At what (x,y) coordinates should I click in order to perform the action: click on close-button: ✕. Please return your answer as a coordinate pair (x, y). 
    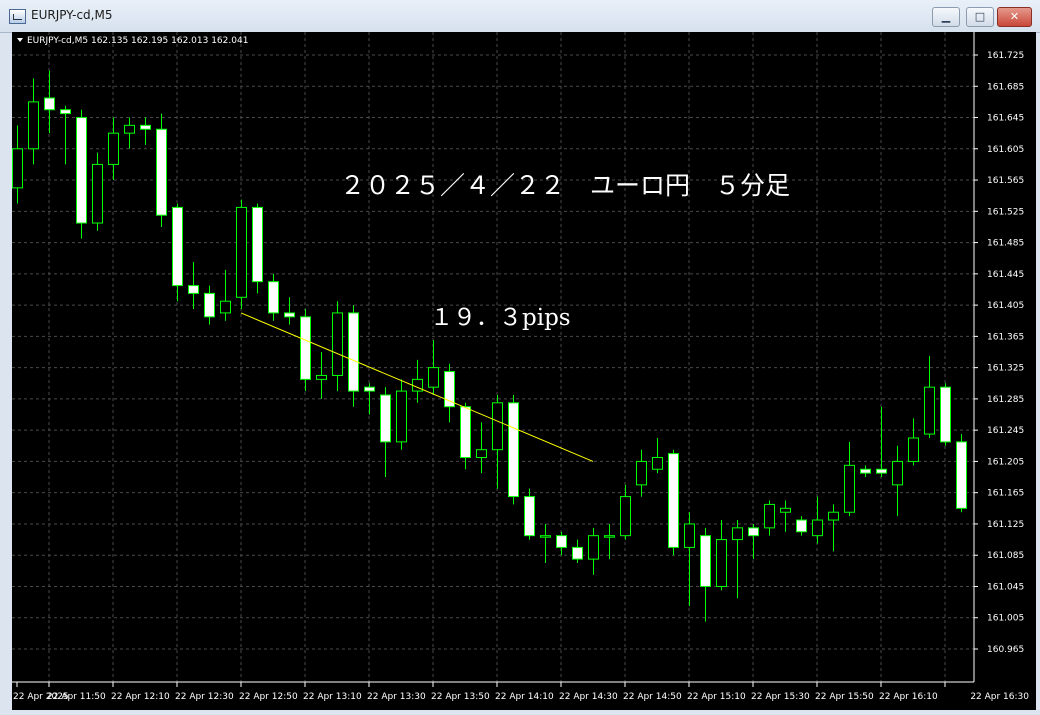
    Looking at the image, I should click on (1014, 17).